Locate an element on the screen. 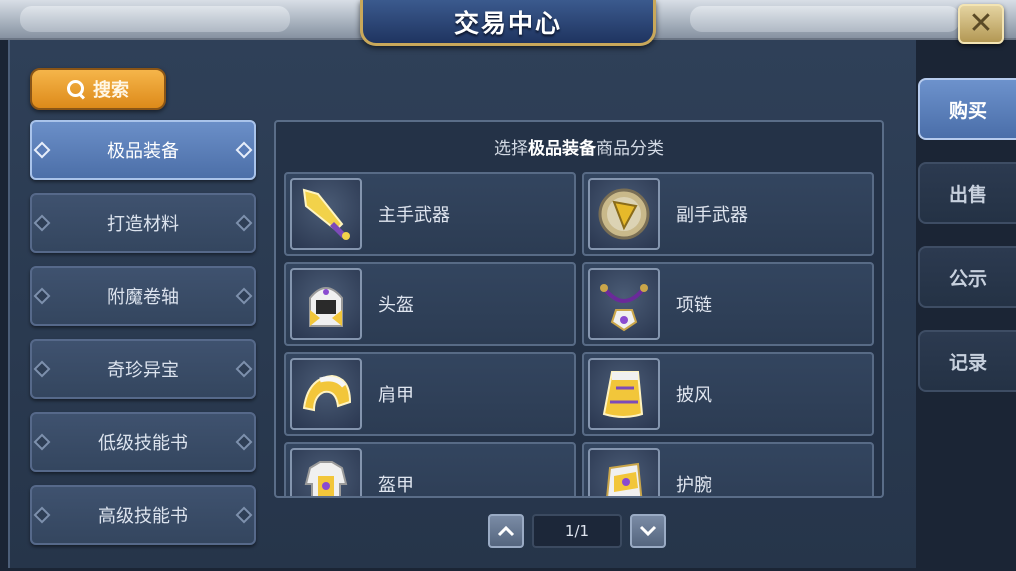 The width and height of the screenshot is (1016, 571). search-icon is located at coordinates (76, 89).